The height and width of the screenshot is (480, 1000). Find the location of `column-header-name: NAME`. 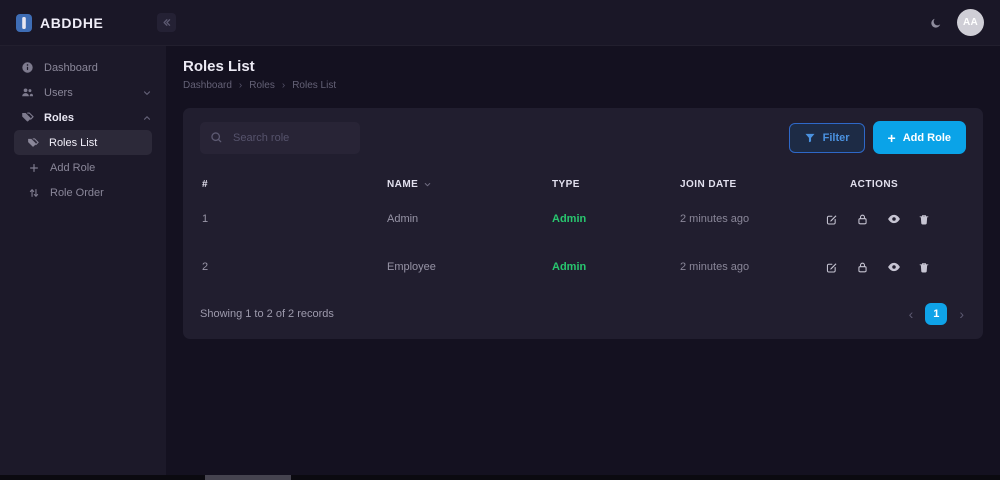

column-header-name: NAME is located at coordinates (469, 184).